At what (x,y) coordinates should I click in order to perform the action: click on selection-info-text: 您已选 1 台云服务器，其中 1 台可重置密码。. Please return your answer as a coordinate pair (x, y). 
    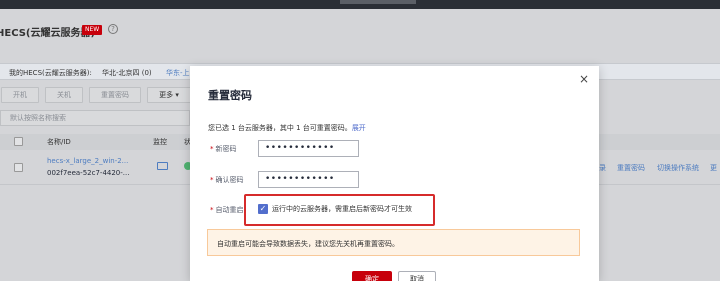
    Looking at the image, I should click on (280, 128).